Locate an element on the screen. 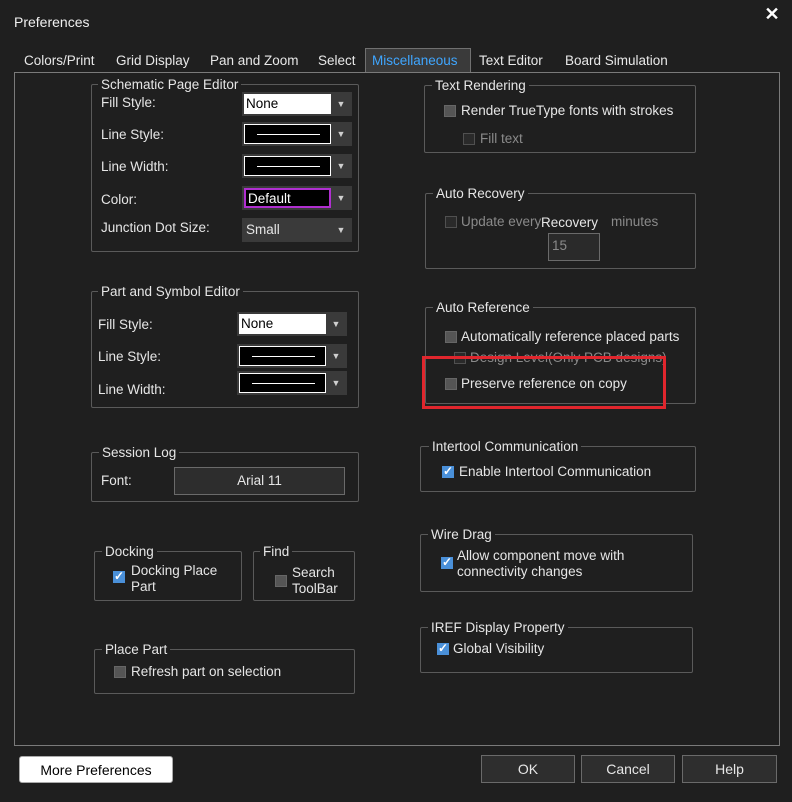  part-symbol-editor-legend: Part and Symbol Editor is located at coordinates (170, 291).